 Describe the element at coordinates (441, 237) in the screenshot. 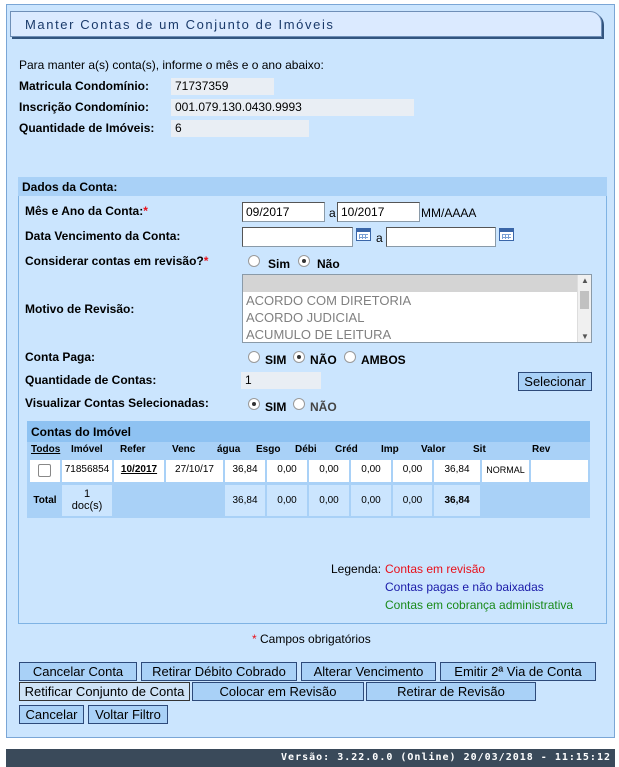

I see `venc-to-input` at that location.